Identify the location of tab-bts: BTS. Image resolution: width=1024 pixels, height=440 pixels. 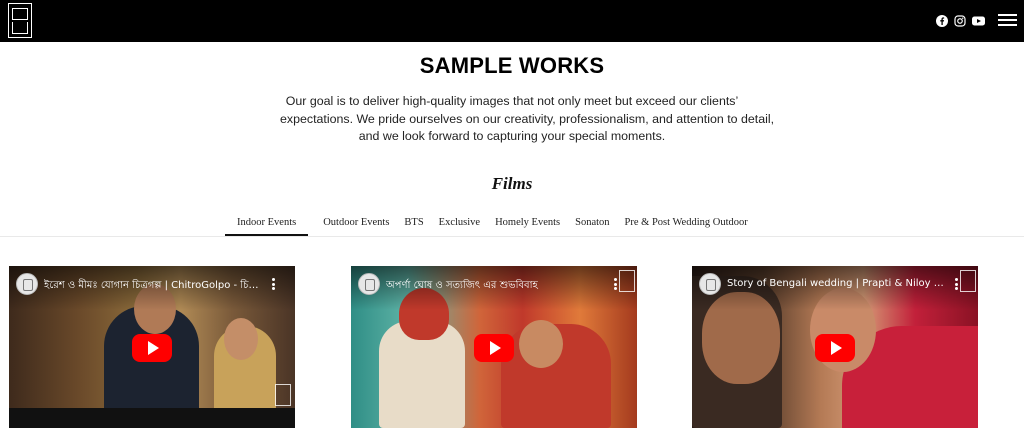
(413, 224).